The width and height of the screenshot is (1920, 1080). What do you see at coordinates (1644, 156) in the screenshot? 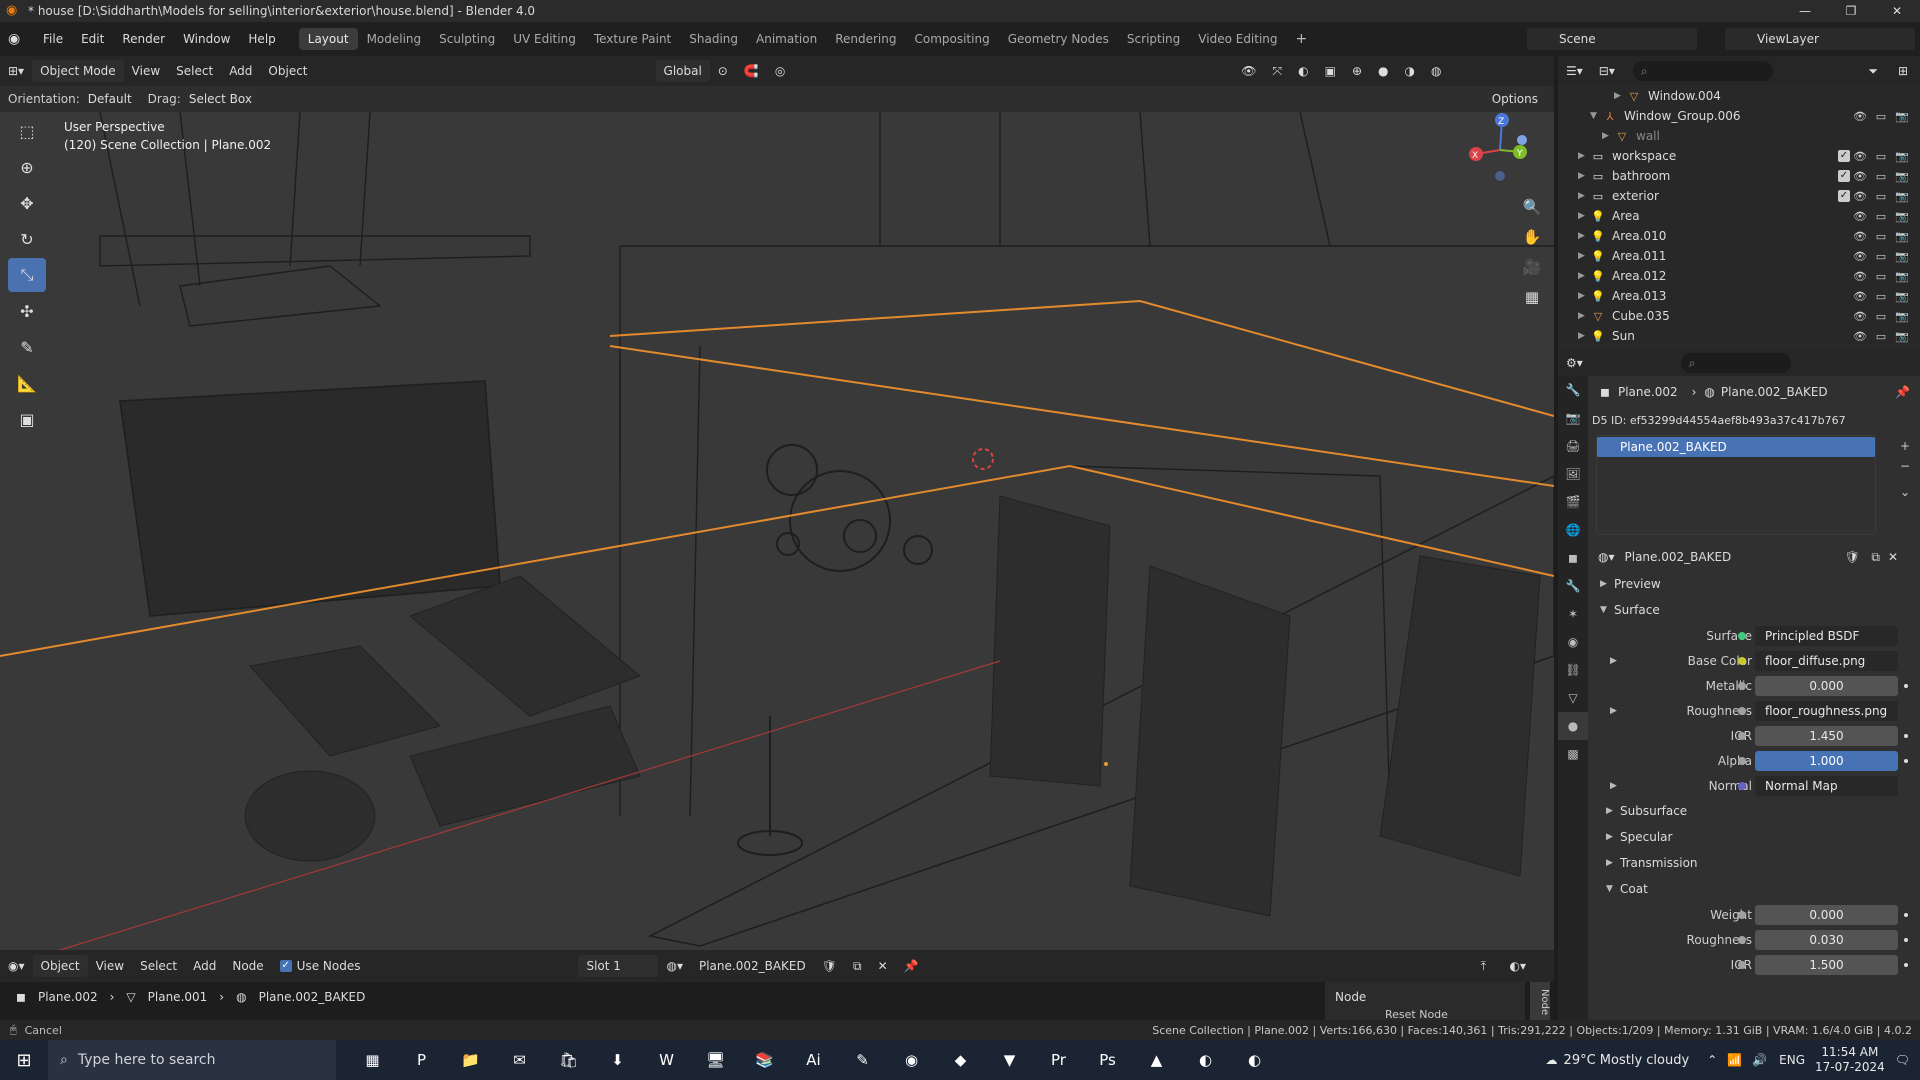
I see `outliner-item-name: workspace` at bounding box center [1644, 156].